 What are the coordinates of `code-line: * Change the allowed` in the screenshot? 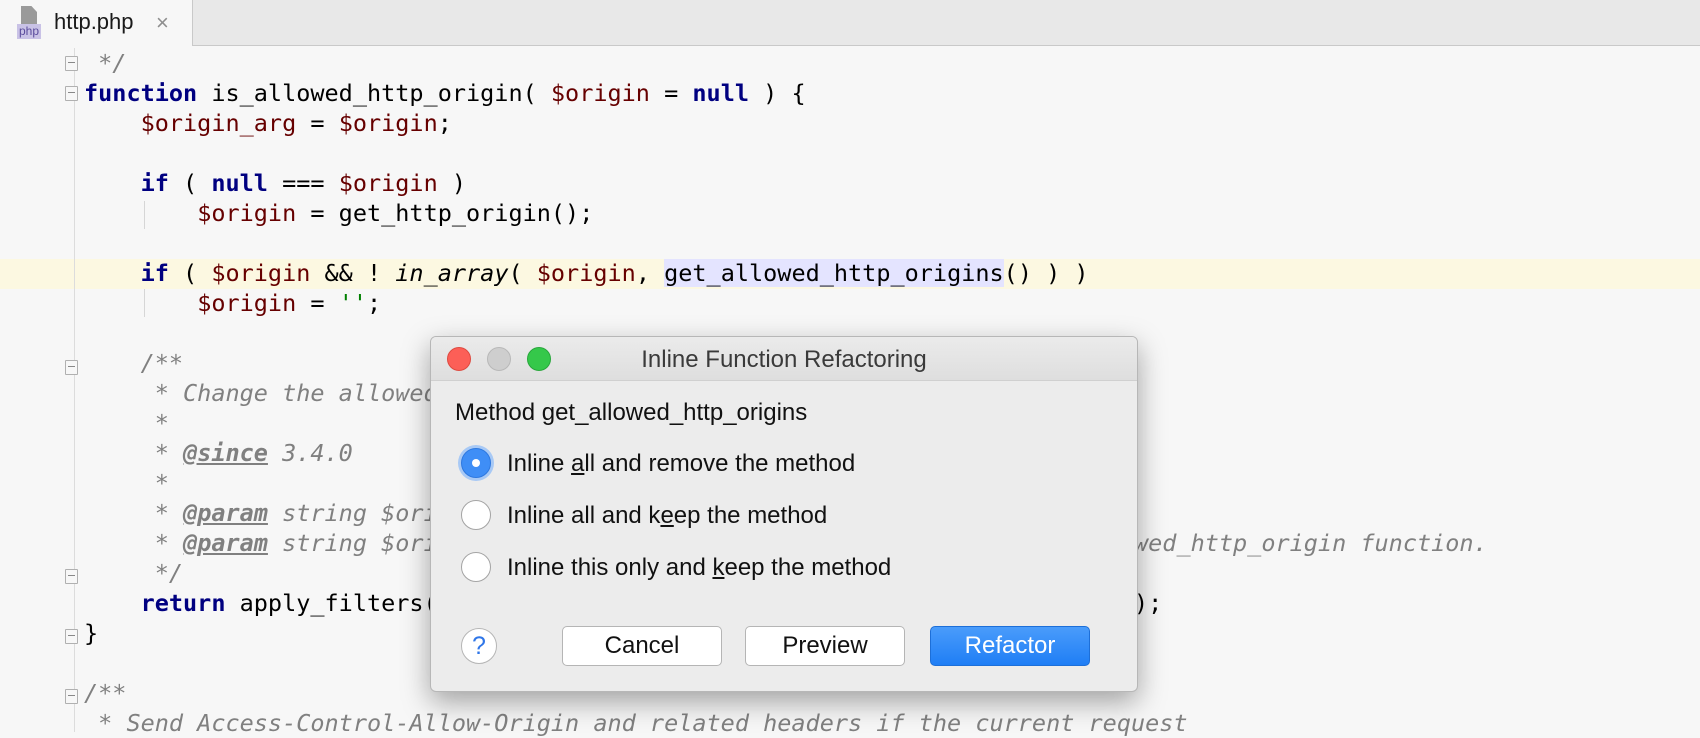 It's located at (261, 393).